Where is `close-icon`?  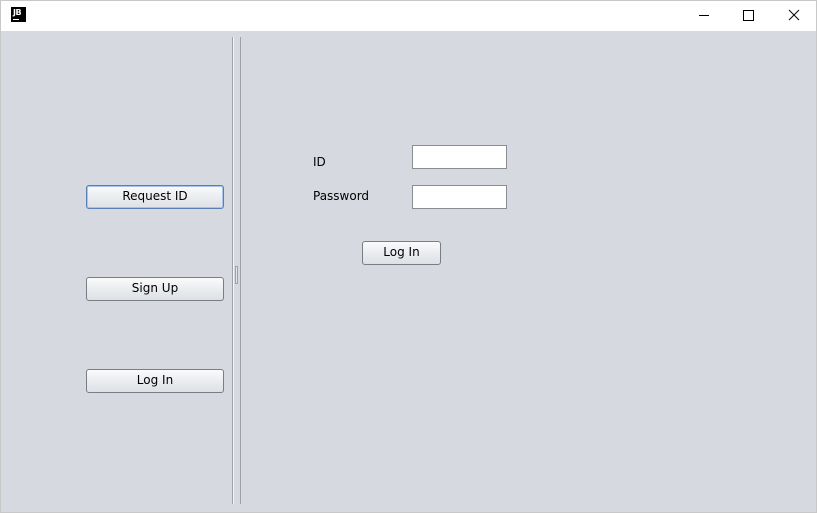
close-icon is located at coordinates (794, 15).